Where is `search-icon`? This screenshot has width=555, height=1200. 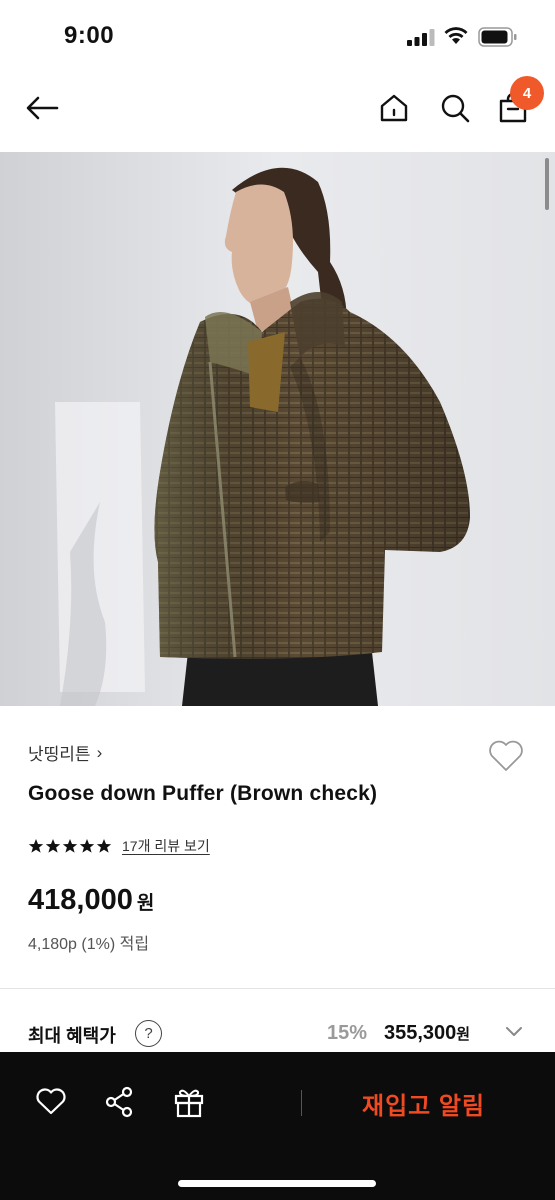
search-icon is located at coordinates (455, 108).